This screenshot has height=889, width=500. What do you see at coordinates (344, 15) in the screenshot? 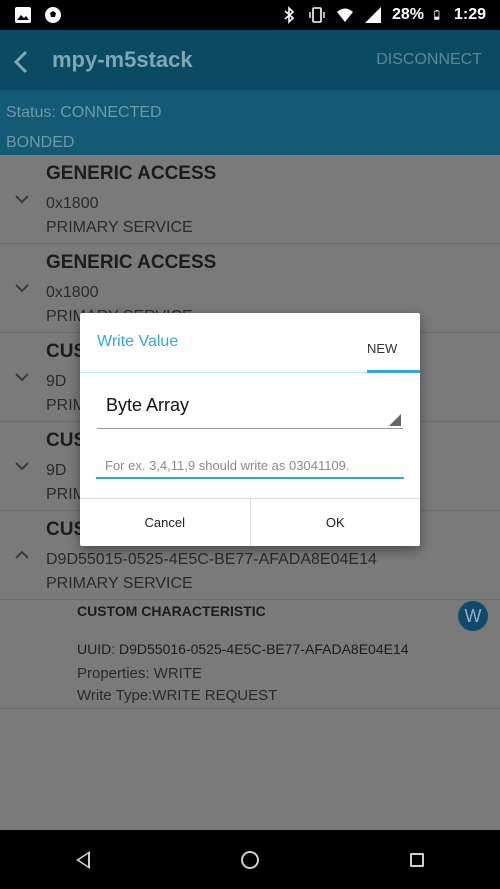
I see `wifi-icon` at bounding box center [344, 15].